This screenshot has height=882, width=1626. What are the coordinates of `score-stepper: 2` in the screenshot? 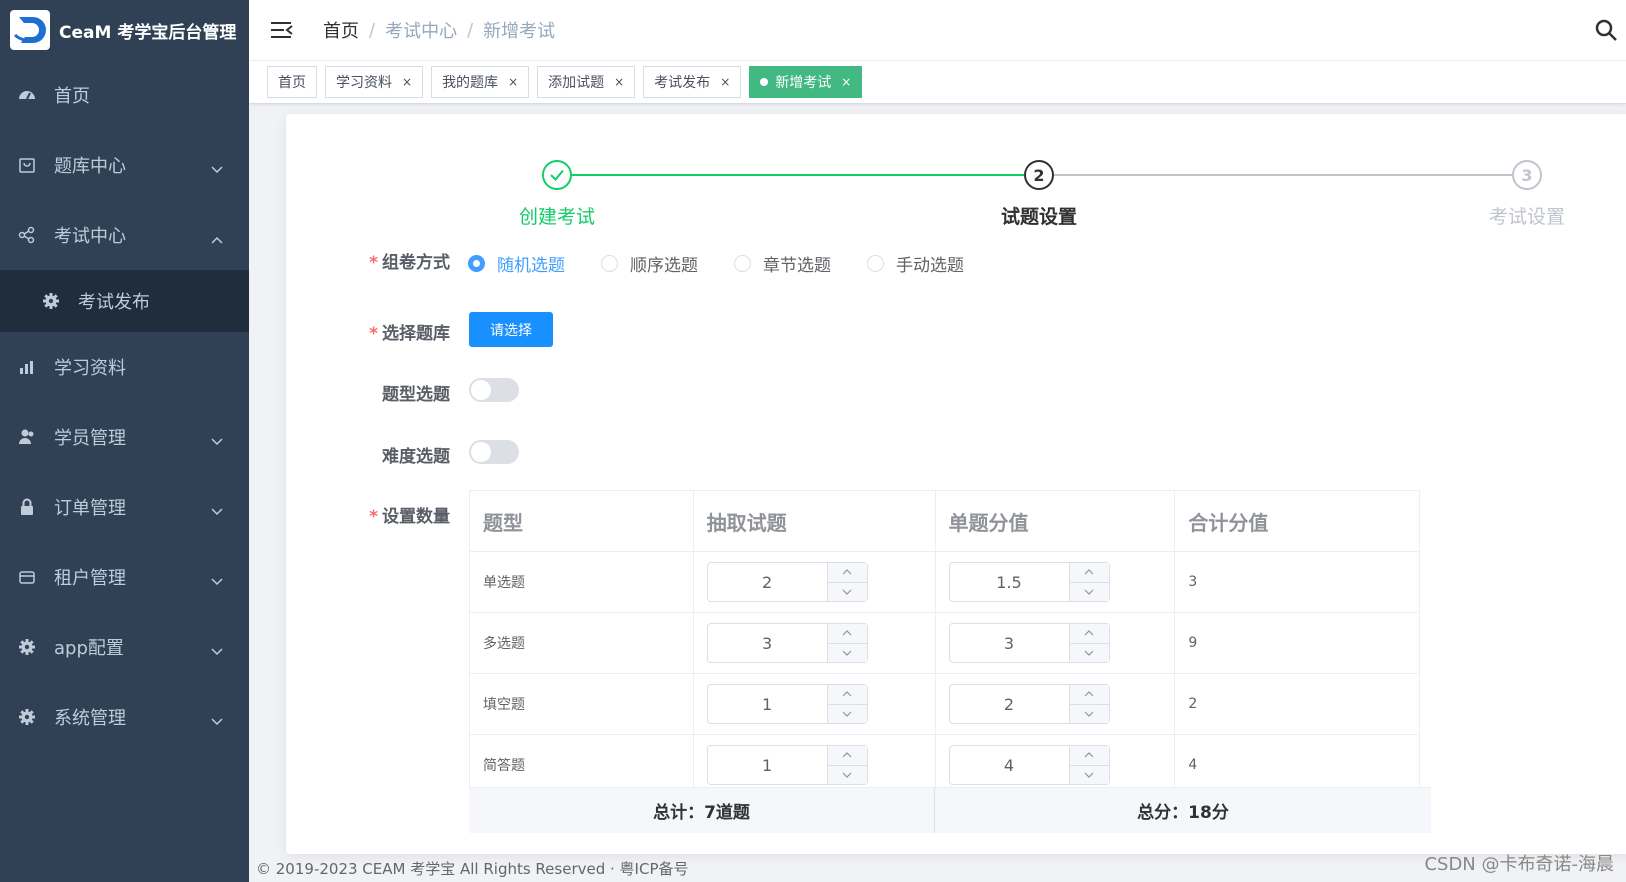 It's located at (1029, 704).